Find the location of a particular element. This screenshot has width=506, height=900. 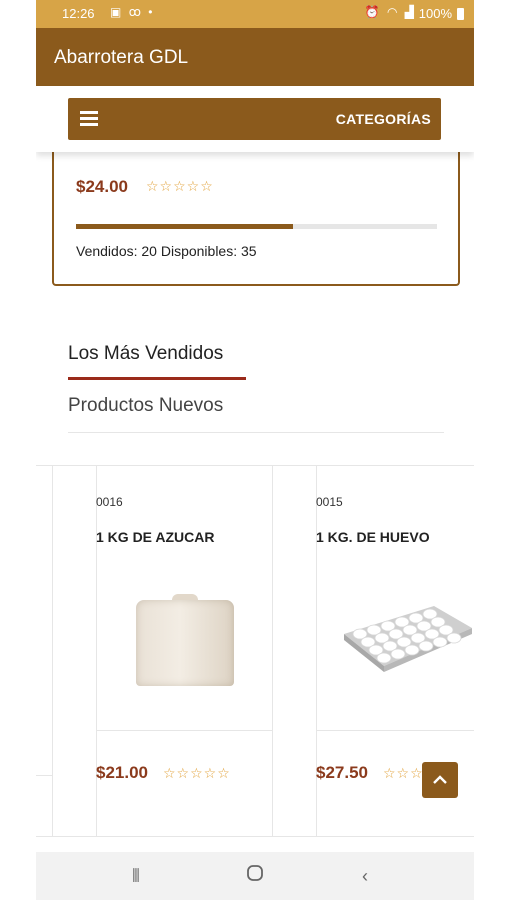

system-icons: ⏰ ◠ ▟ is located at coordinates (390, 12).